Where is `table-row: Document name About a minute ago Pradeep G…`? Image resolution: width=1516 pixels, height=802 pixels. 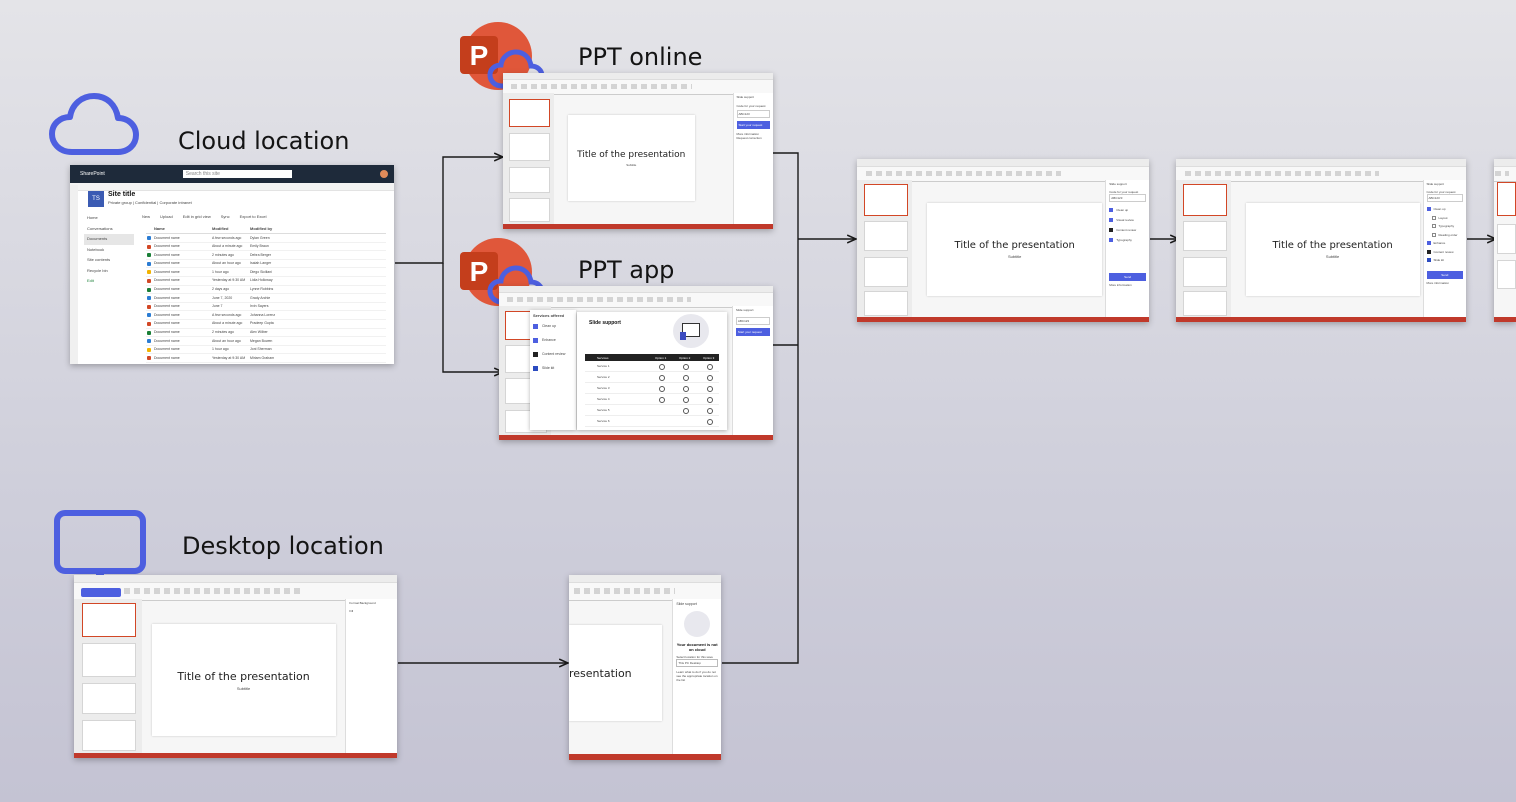 table-row: Document name About a minute ago Pradeep G… is located at coordinates (266, 324).